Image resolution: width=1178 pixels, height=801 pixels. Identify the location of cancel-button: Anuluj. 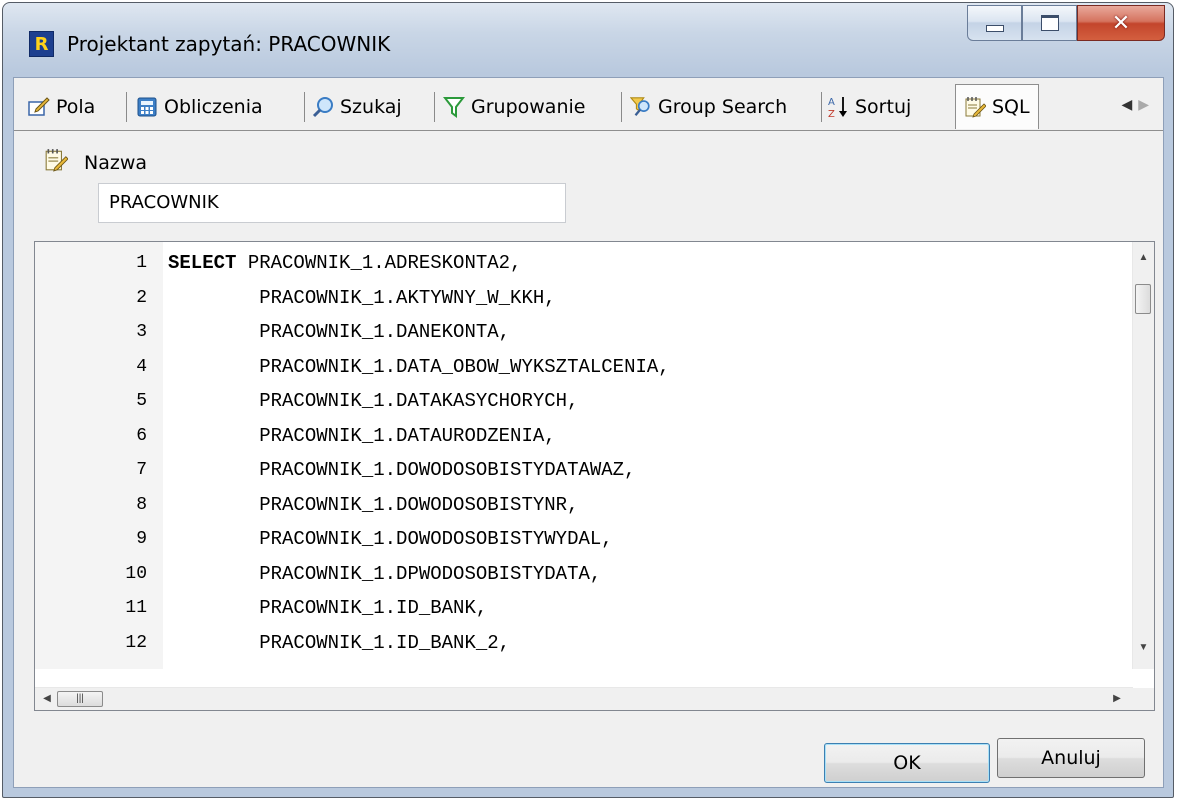
(1071, 758).